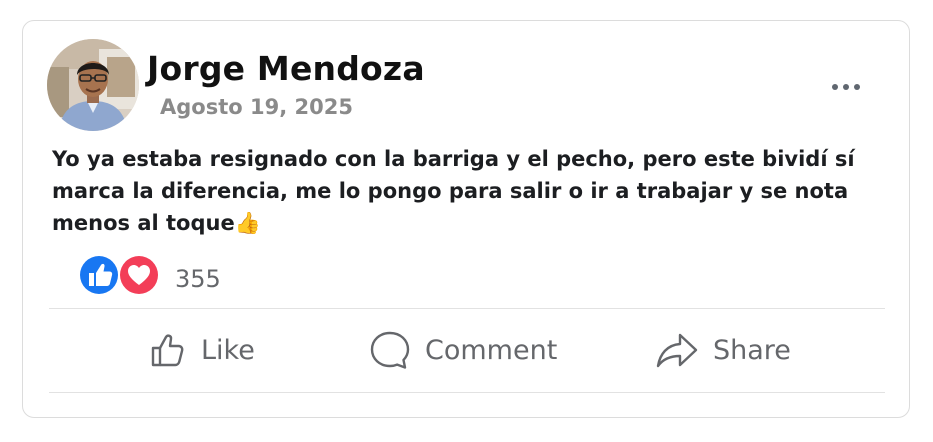  What do you see at coordinates (752, 350) in the screenshot?
I see `share-button-label: Share` at bounding box center [752, 350].